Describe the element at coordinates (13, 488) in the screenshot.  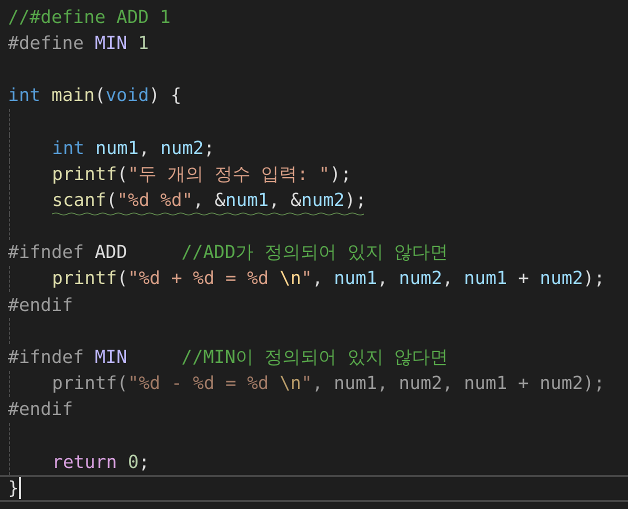
I see `code-line: }` at that location.